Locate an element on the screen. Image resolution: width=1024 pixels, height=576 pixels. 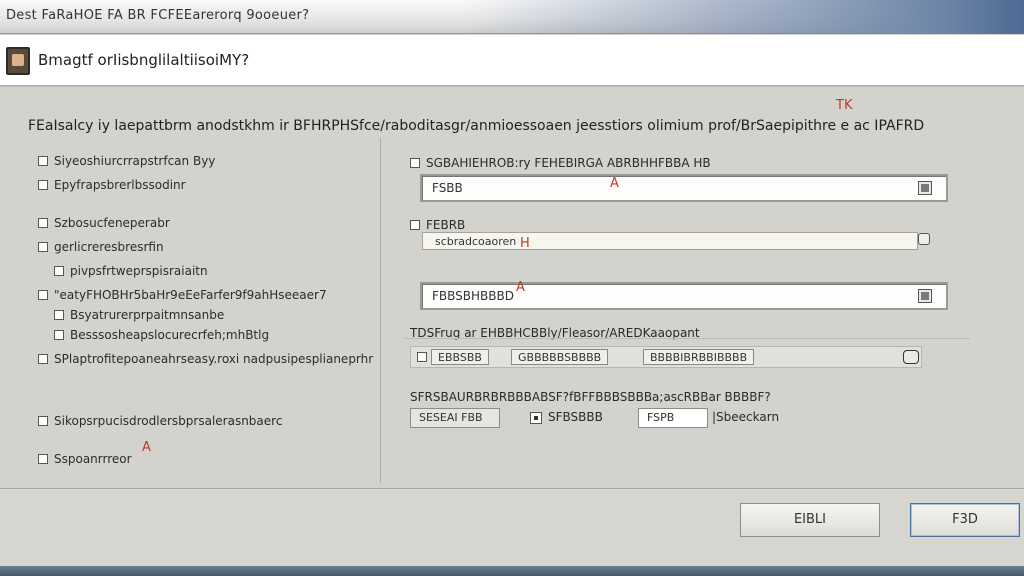
segment-1: EBBSBB is located at coordinates (460, 357).